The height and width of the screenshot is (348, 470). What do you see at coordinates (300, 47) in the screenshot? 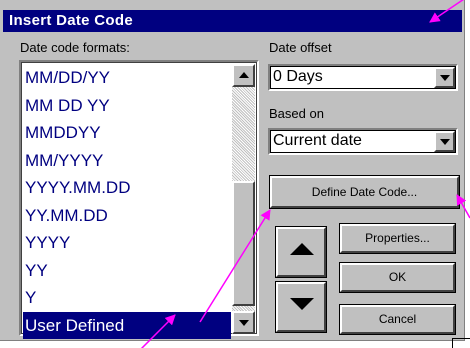
I see `date-offset-label: Date offset` at bounding box center [300, 47].